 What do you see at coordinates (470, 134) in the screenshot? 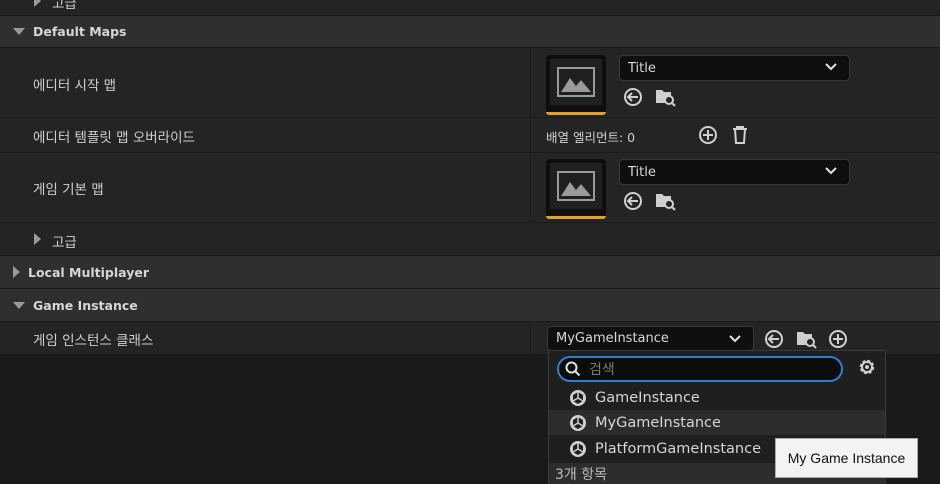
I see `prop-editor-template-override: 에디터 템플릿 맵 오버라이드 배열 엘리먼트: 0` at bounding box center [470, 134].